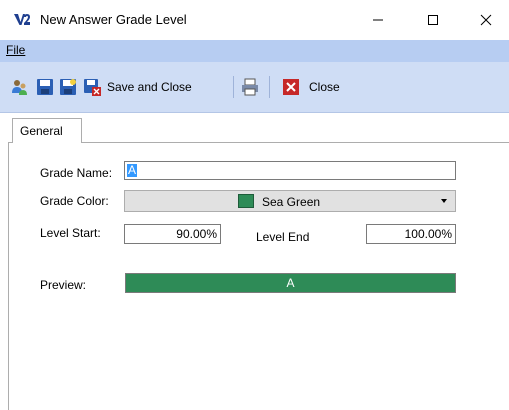 The width and height of the screenshot is (509, 410). Describe the element at coordinates (63, 285) in the screenshot. I see `preview-label: Preview:` at that location.